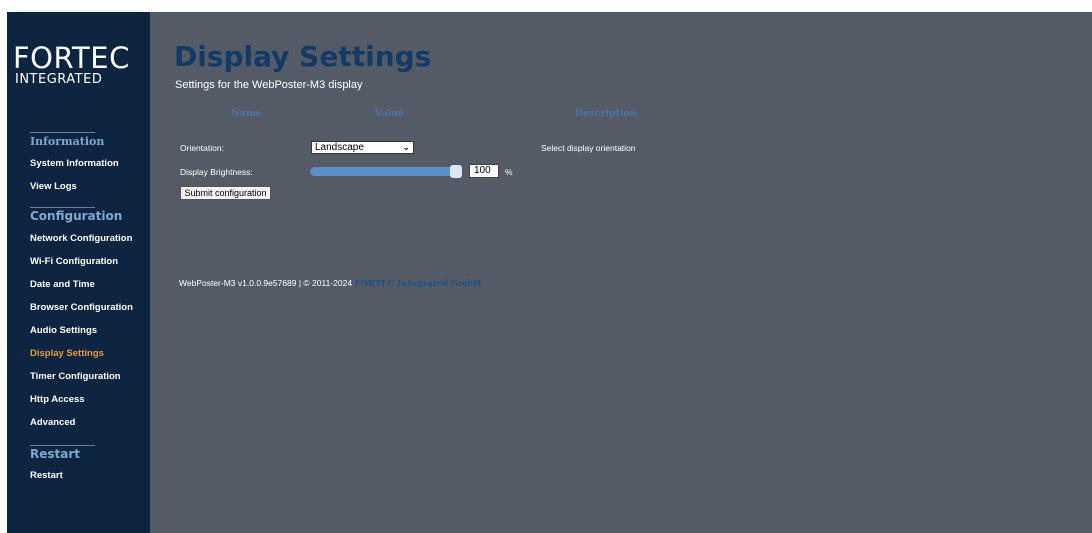  What do you see at coordinates (53, 186) in the screenshot?
I see `sidebar-item-view-logs: View Logs` at bounding box center [53, 186].